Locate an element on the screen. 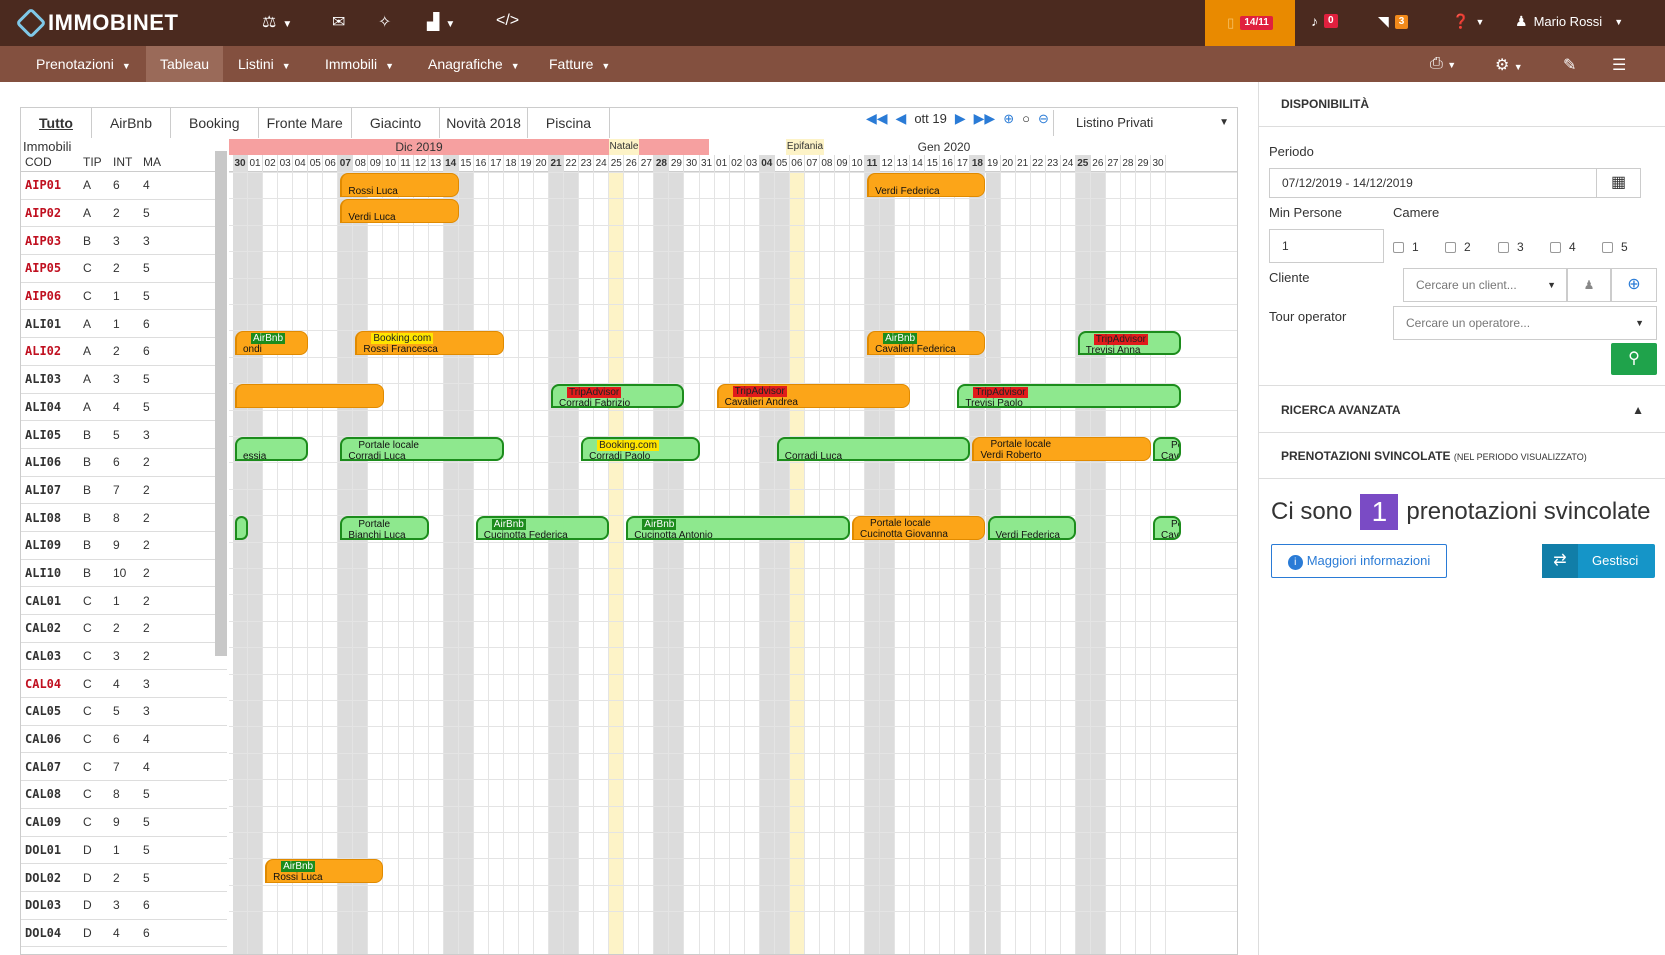 This screenshot has width=1665, height=955. booking-block: Portale locale Corradi Luca is located at coordinates (422, 449).